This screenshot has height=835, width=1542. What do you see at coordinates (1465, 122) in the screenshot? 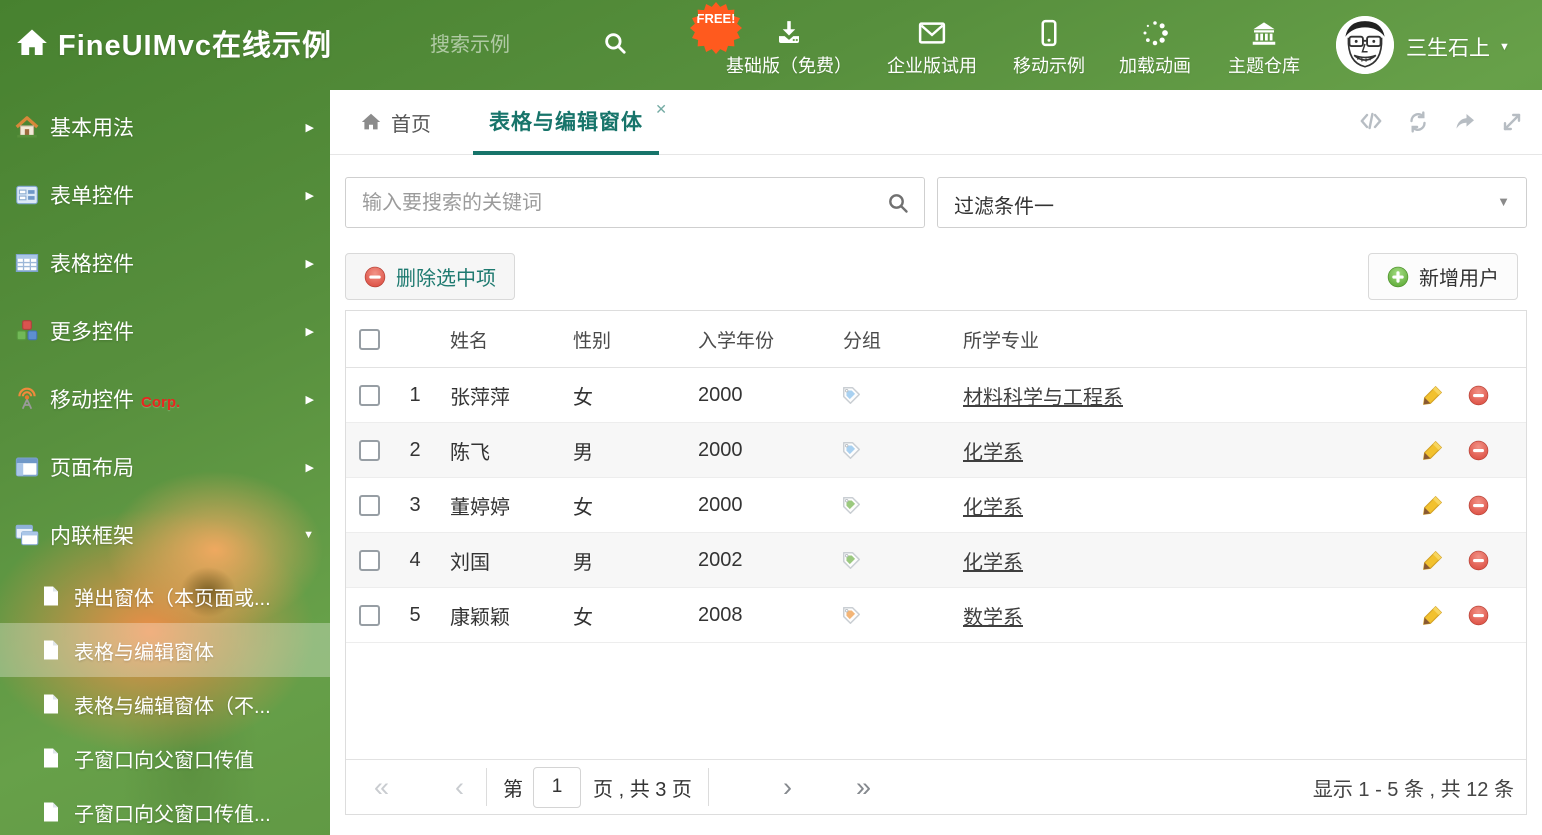
I see `share-icon` at bounding box center [1465, 122].